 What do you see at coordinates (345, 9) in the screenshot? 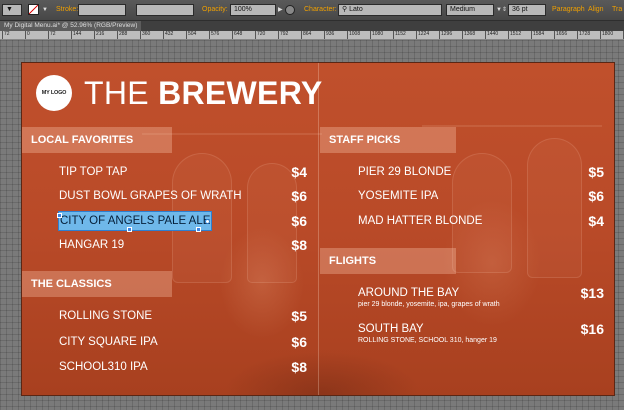
I see `search-icon: ⚲` at bounding box center [345, 9].